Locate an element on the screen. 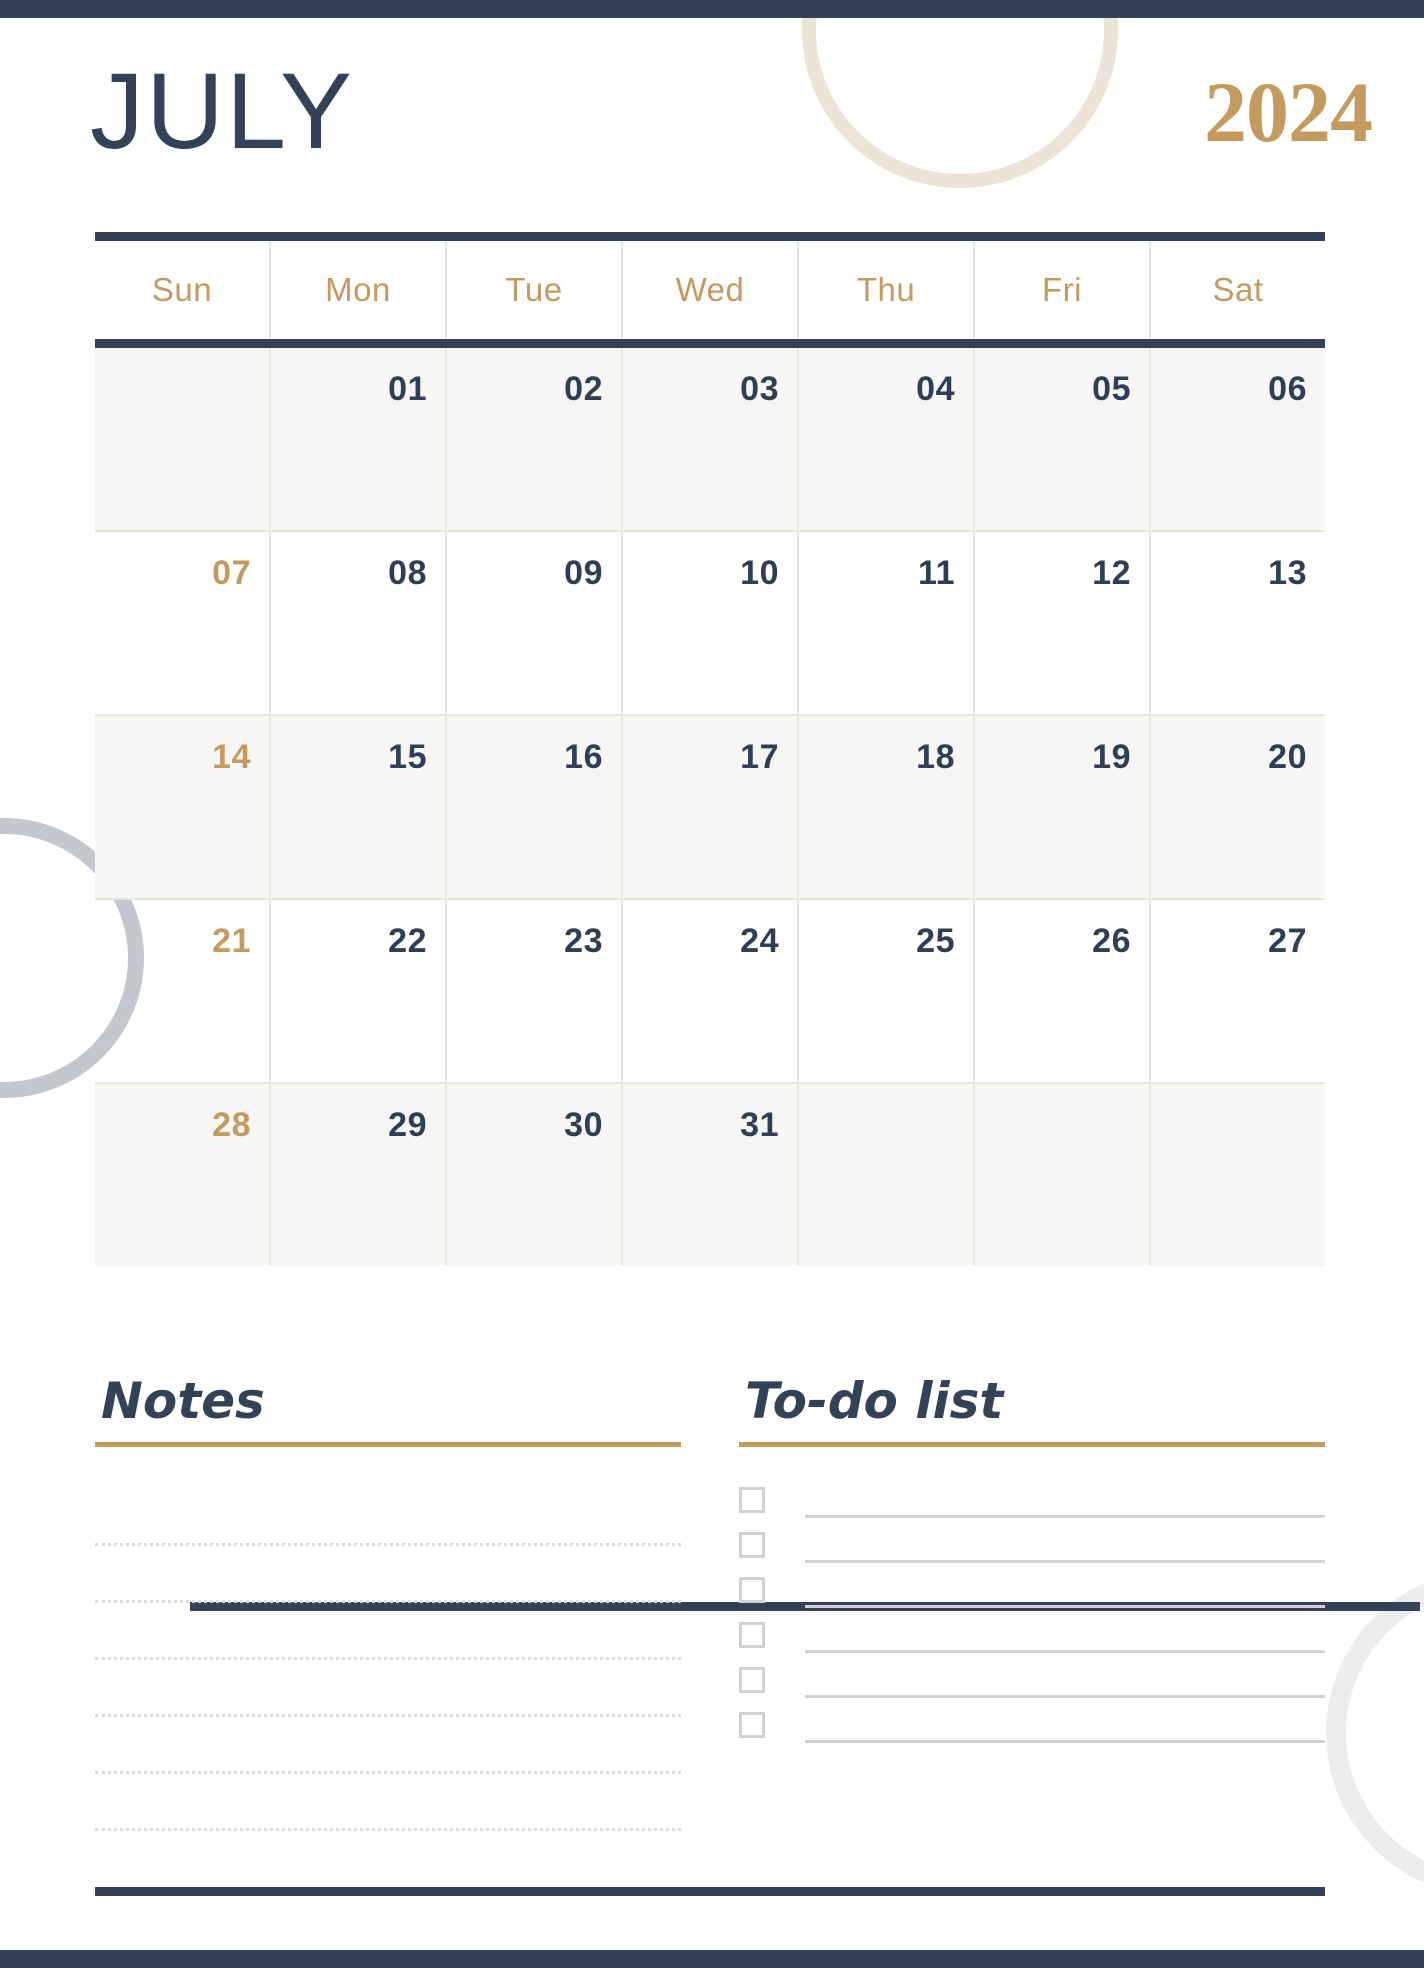 Image resolution: width=1424 pixels, height=1968 pixels. week-row: 07 08 09 10 11 12 13 is located at coordinates (710, 622).